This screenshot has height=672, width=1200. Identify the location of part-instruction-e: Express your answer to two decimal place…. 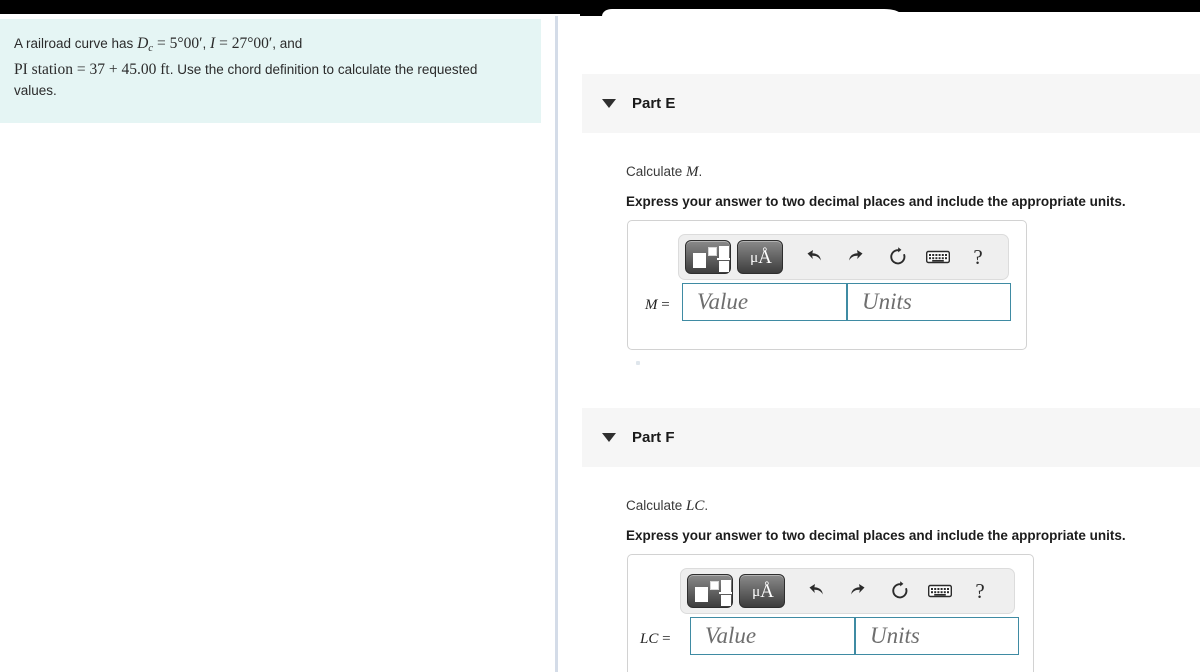
(876, 201).